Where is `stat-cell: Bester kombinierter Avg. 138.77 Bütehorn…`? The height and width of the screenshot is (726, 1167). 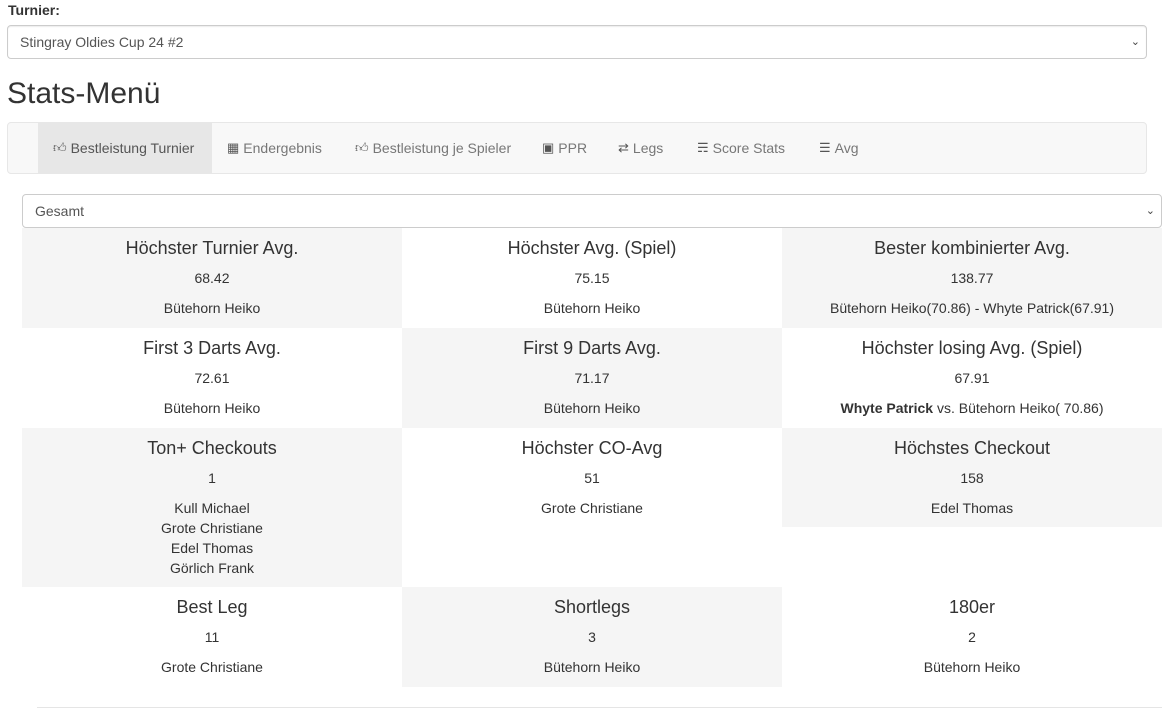 stat-cell: Bester kombinierter Avg. 138.77 Bütehorn… is located at coordinates (972, 278).